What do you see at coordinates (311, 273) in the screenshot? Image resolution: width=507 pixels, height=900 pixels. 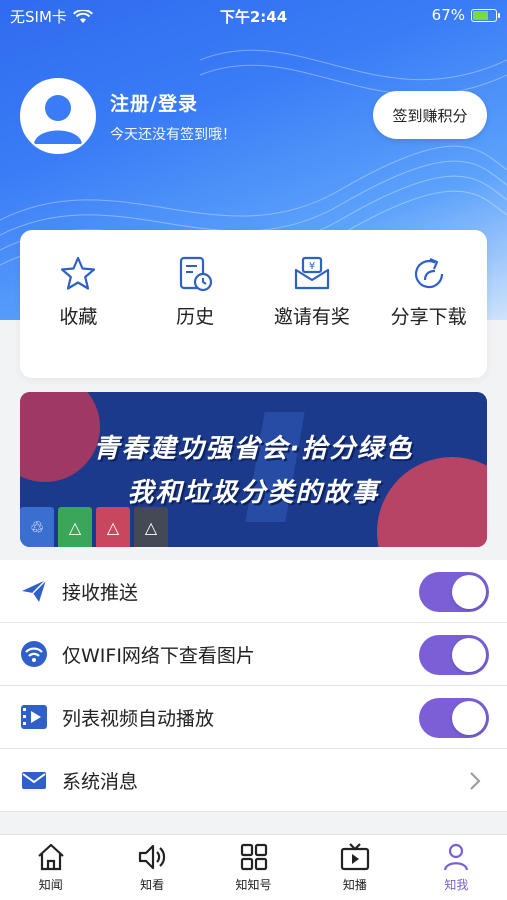 I see `gift-envelope-icon: ¥` at bounding box center [311, 273].